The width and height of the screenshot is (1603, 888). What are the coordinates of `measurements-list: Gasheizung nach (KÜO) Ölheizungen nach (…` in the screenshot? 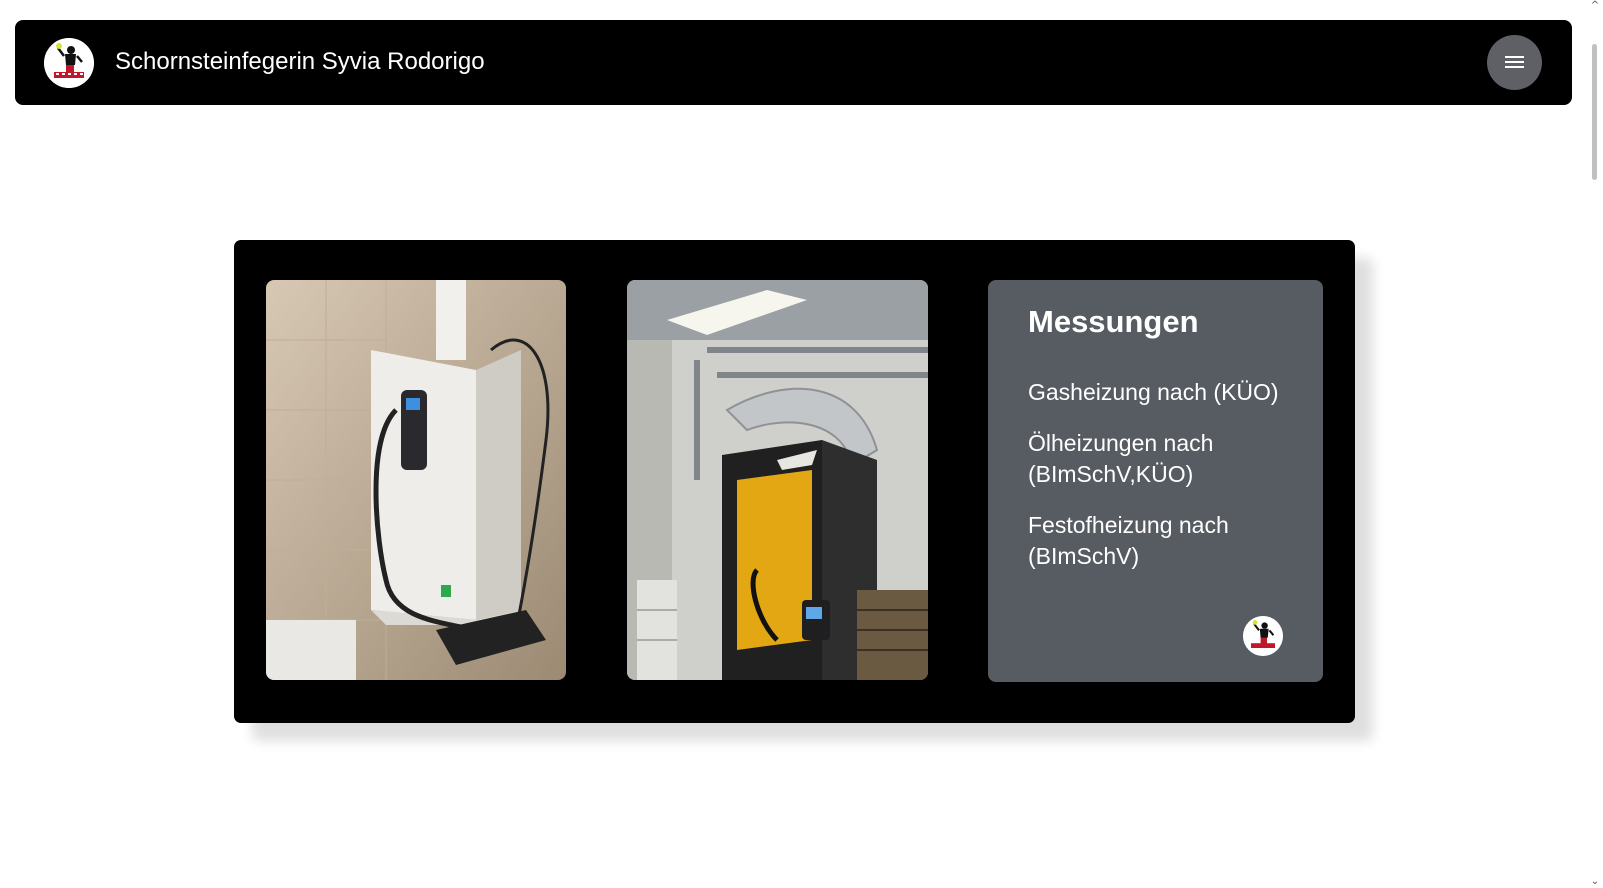 It's located at (1168, 484).